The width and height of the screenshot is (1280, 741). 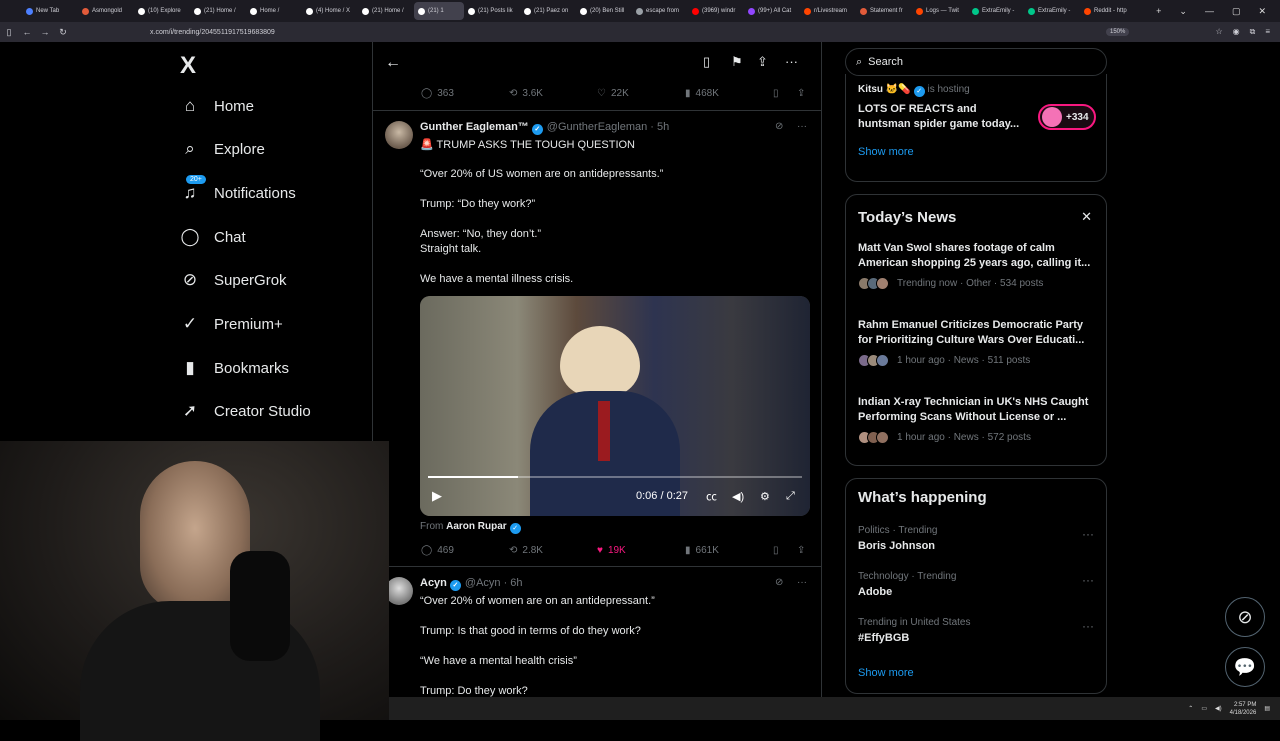 What do you see at coordinates (870, 89) in the screenshot?
I see `live-host-name: Kitsu` at bounding box center [870, 89].